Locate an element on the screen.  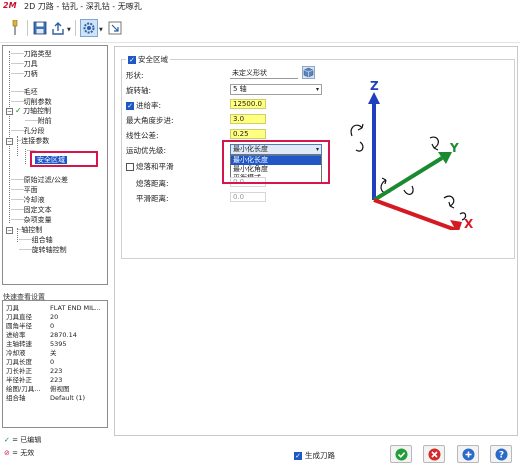
rotation-axis-label: 旋转轴: is located at coordinates (139, 90).